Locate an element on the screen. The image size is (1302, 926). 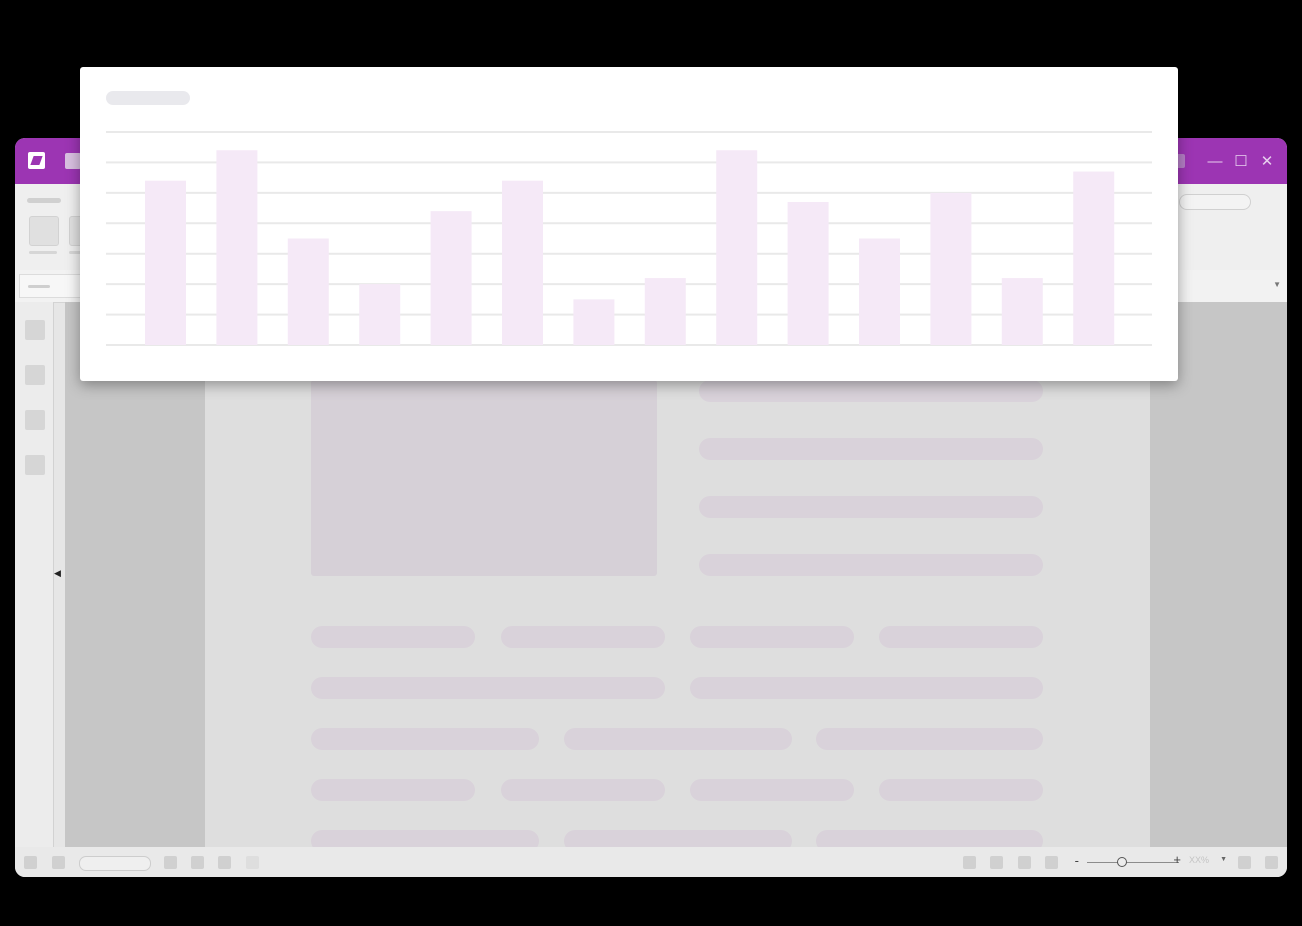
ribbon-tab-label is located at coordinates (44, 200).